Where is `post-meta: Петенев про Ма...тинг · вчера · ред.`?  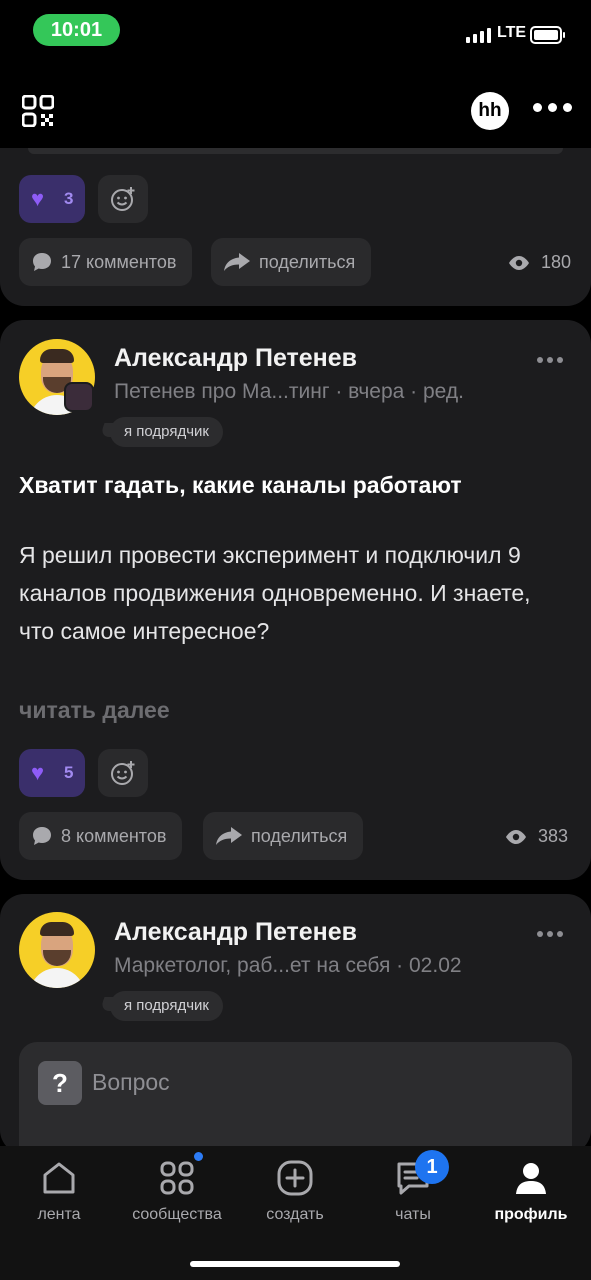
post-meta: Петенев про Ма...тинг · вчера · ред. is located at coordinates (289, 392).